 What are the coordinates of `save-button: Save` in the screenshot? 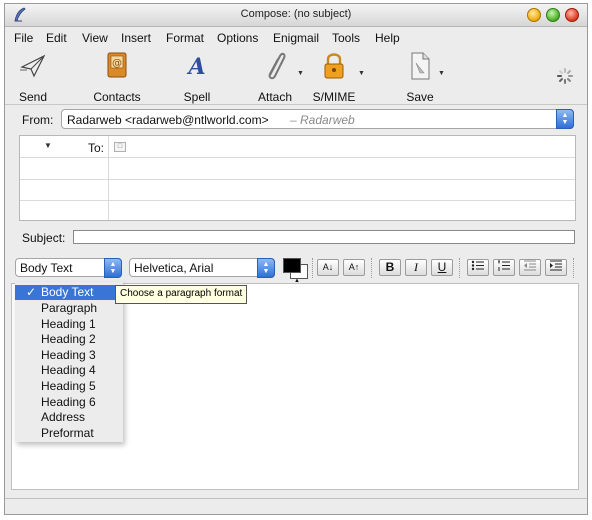 It's located at (420, 77).